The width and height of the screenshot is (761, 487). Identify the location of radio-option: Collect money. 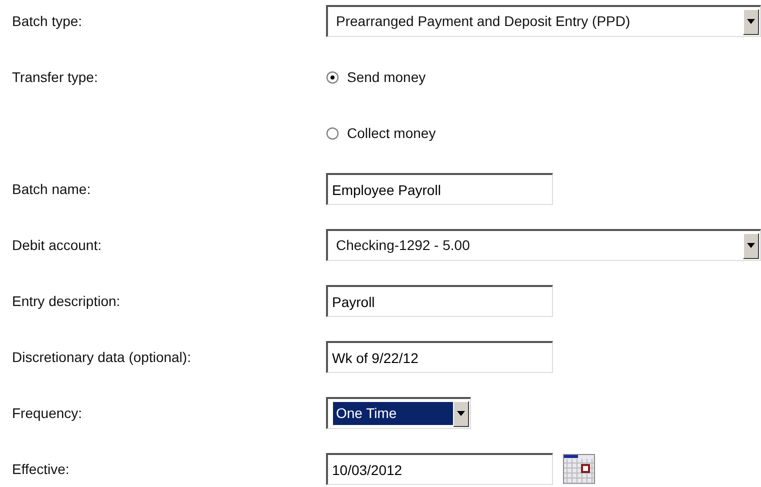
(381, 133).